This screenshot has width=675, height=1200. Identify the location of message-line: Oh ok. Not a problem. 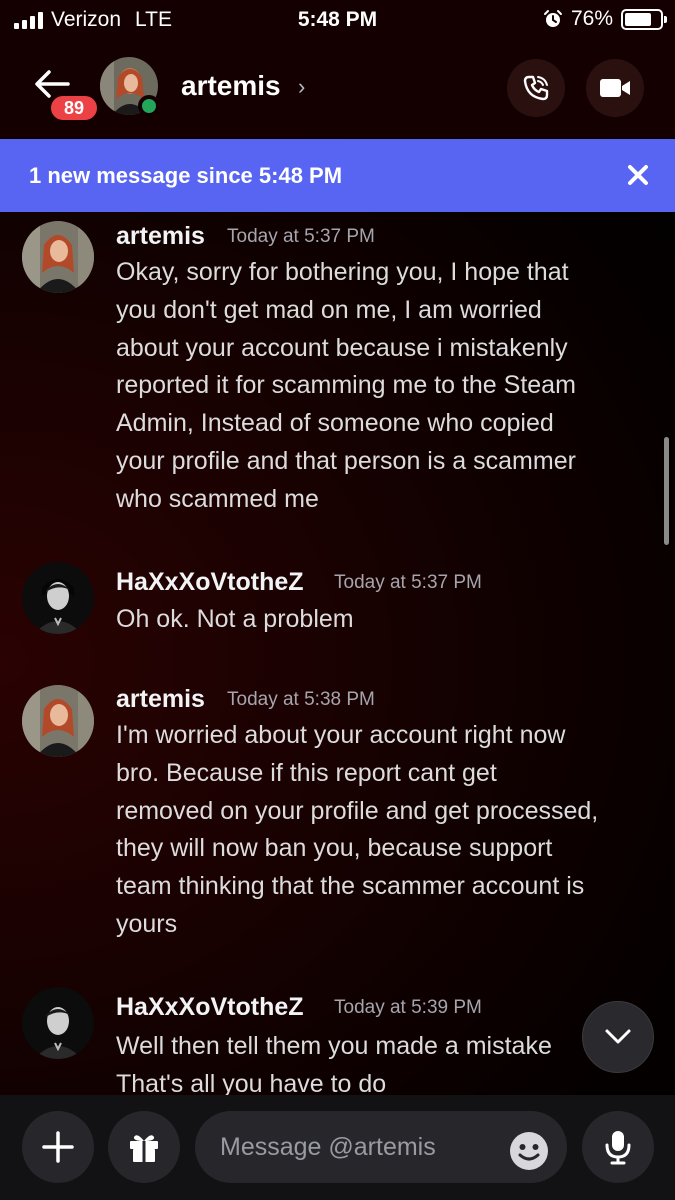
(235, 619).